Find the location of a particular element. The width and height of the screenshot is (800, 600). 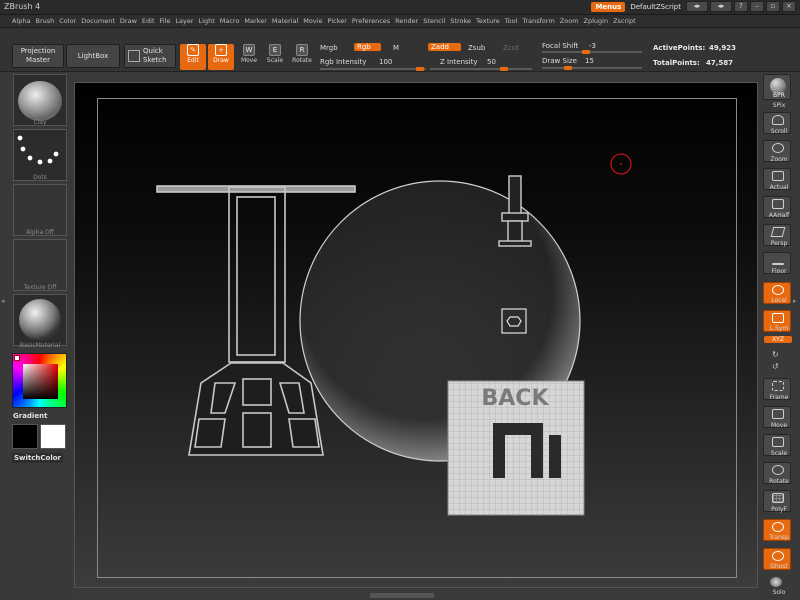

layout-prev-icon: ◂▸ is located at coordinates (697, 6).